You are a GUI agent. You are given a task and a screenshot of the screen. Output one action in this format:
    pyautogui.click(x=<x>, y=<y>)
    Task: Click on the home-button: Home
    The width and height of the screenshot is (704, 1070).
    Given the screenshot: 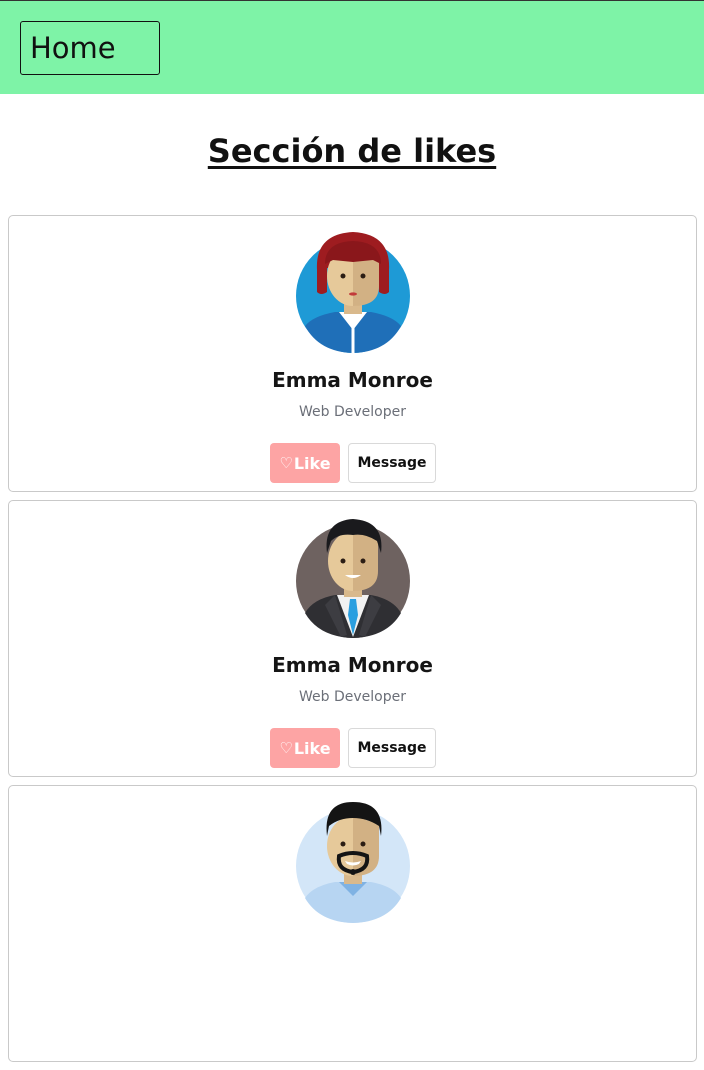 What is the action you would take?
    pyautogui.click(x=90, y=48)
    